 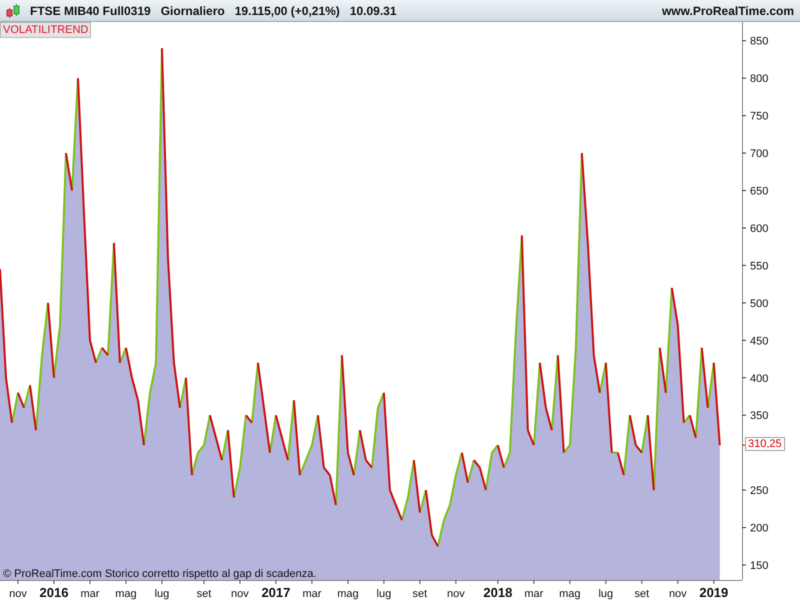 I want to click on last-value-tag: 310,25, so click(x=765, y=444).